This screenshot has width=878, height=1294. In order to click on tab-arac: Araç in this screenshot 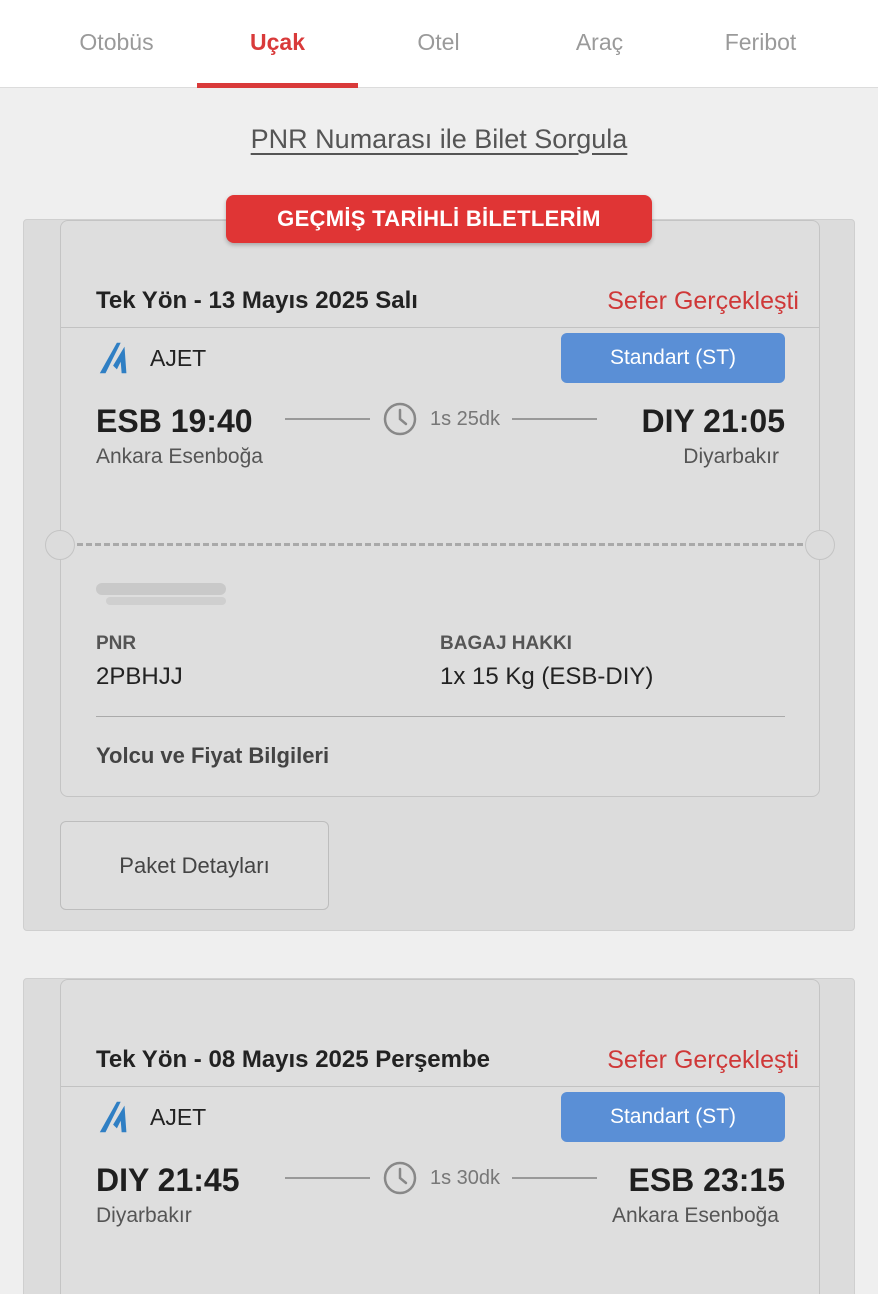, I will do `click(599, 44)`.